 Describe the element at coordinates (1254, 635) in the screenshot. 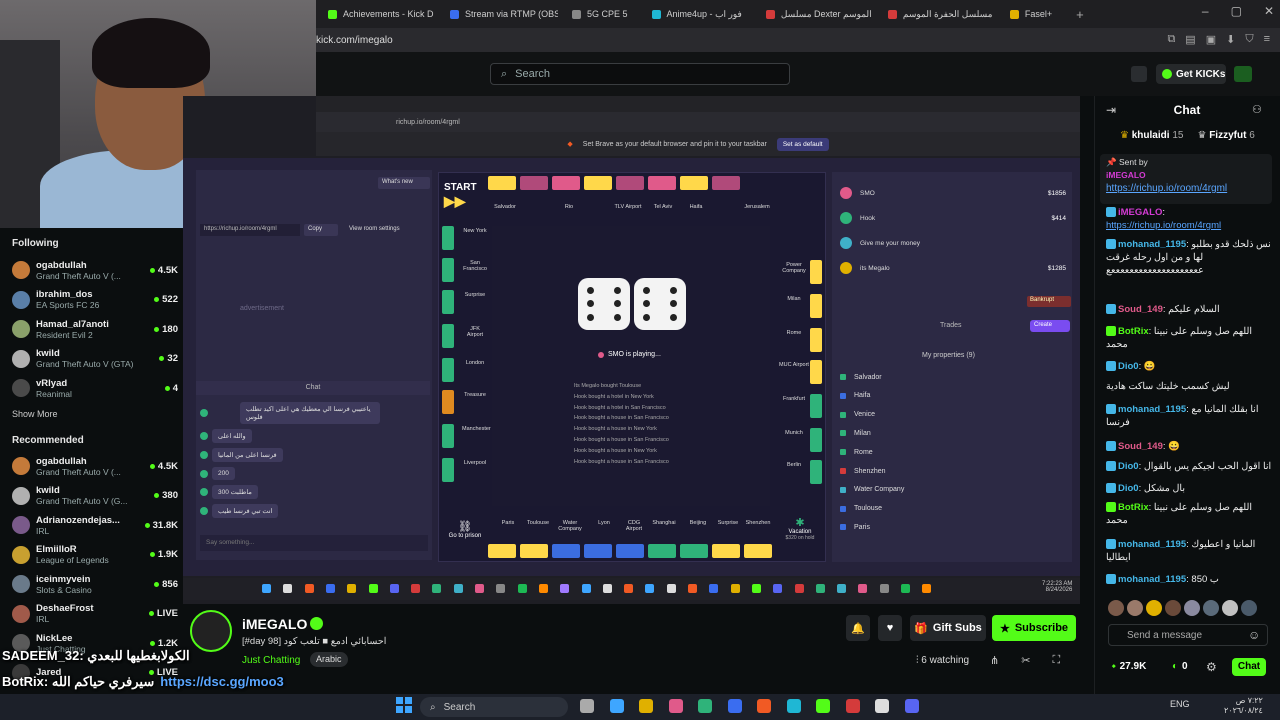

I see `emoji-icon: ☺` at that location.